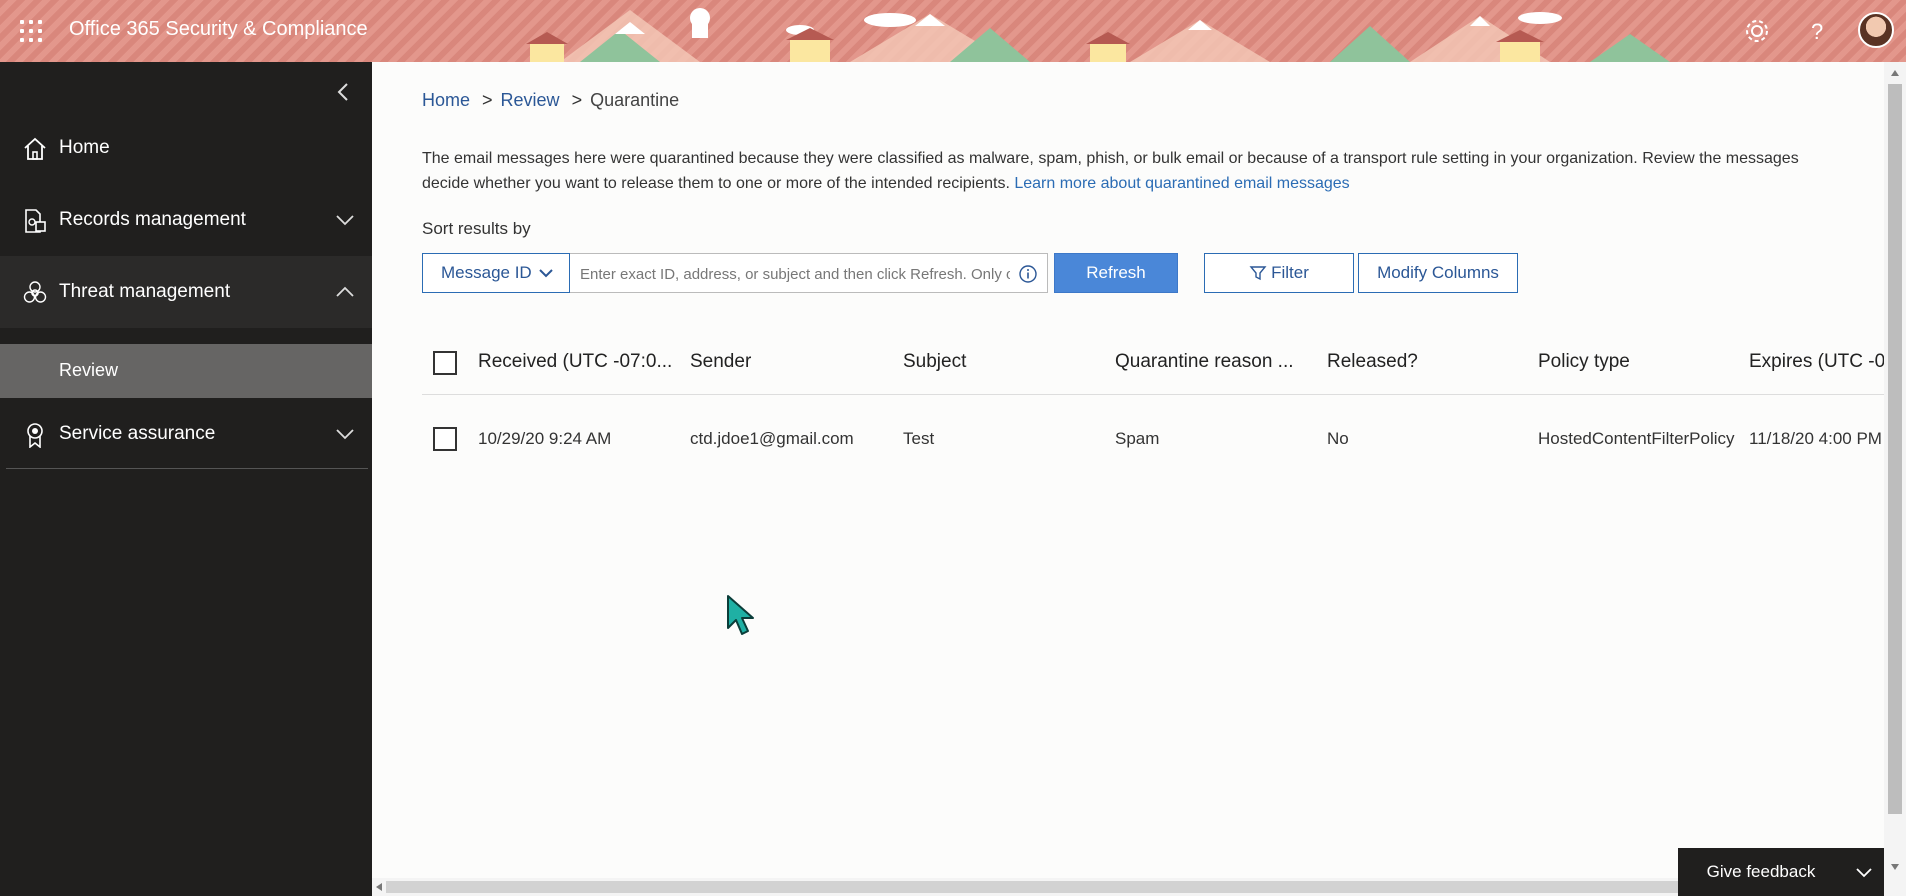 The width and height of the screenshot is (1906, 896). I want to click on home-icon, so click(35, 148).